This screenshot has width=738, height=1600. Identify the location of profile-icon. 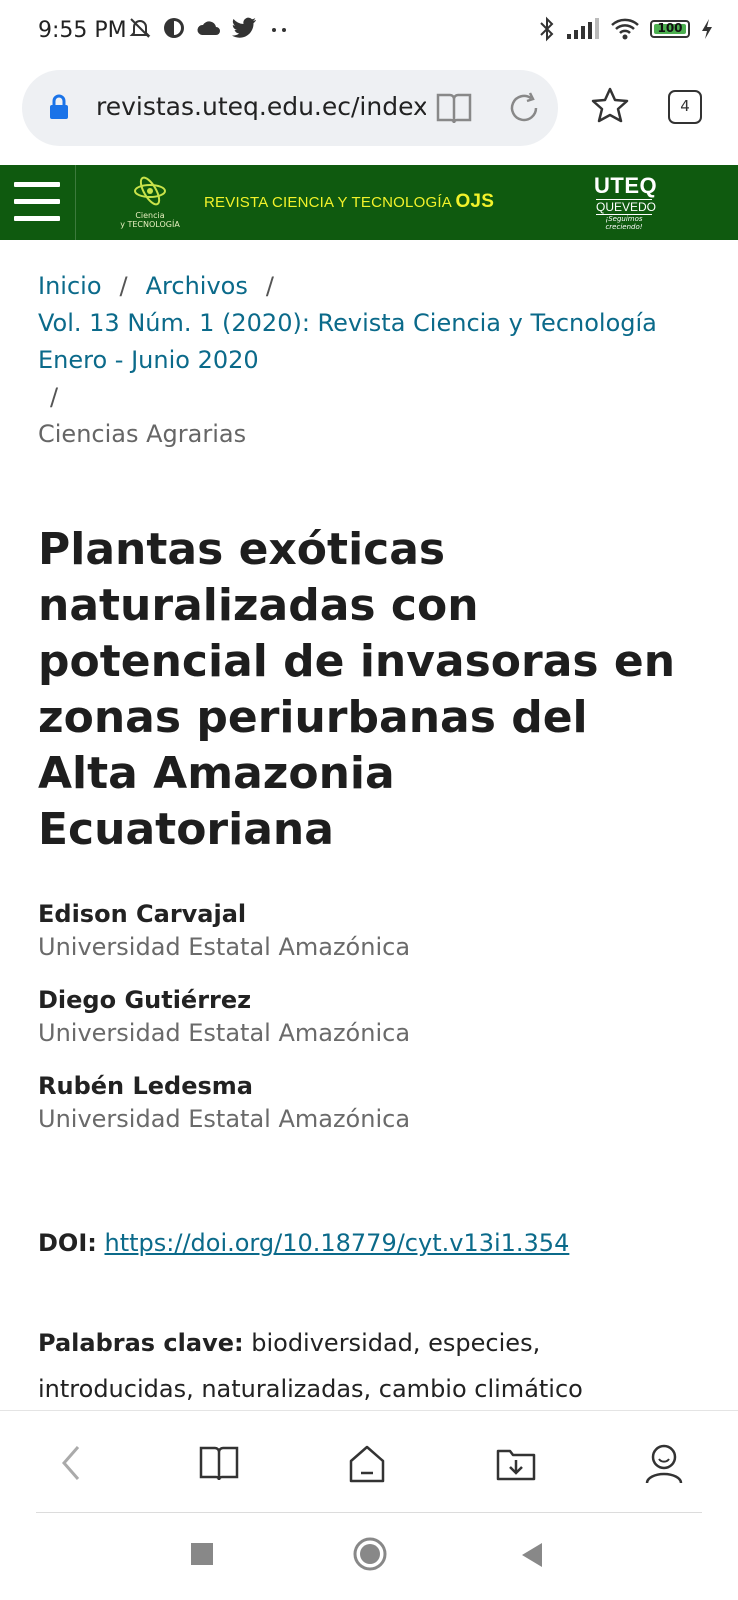
(664, 1464).